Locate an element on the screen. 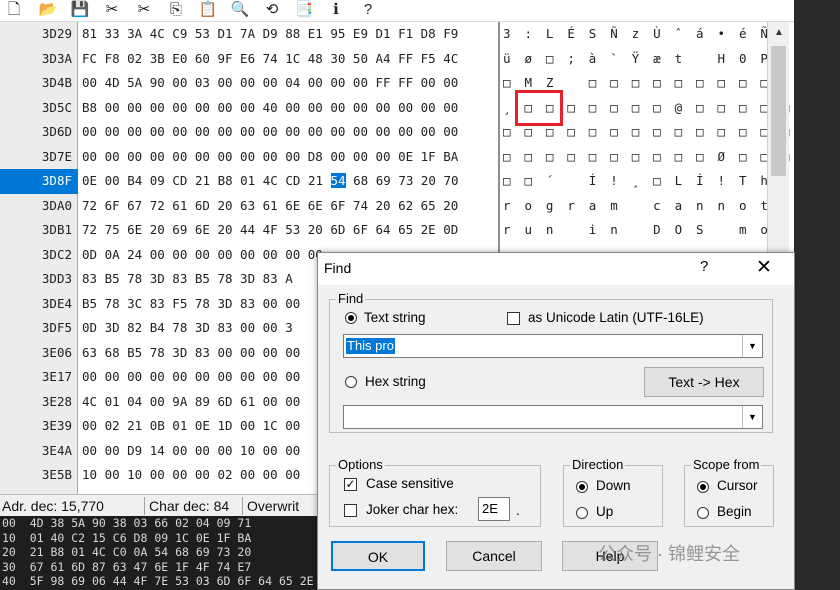 The image size is (840, 590). row-address: 3E06 is located at coordinates (56, 352).